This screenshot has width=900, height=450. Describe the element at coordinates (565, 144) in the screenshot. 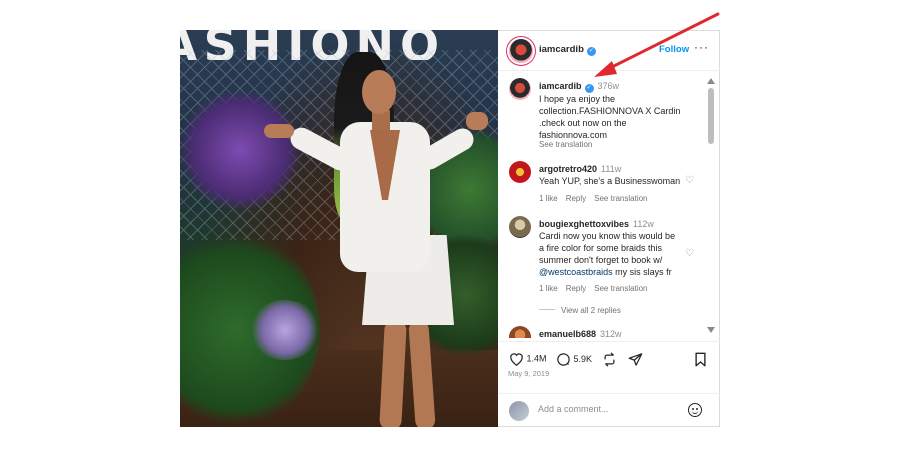

I see `caption-see-translation: See translation` at that location.